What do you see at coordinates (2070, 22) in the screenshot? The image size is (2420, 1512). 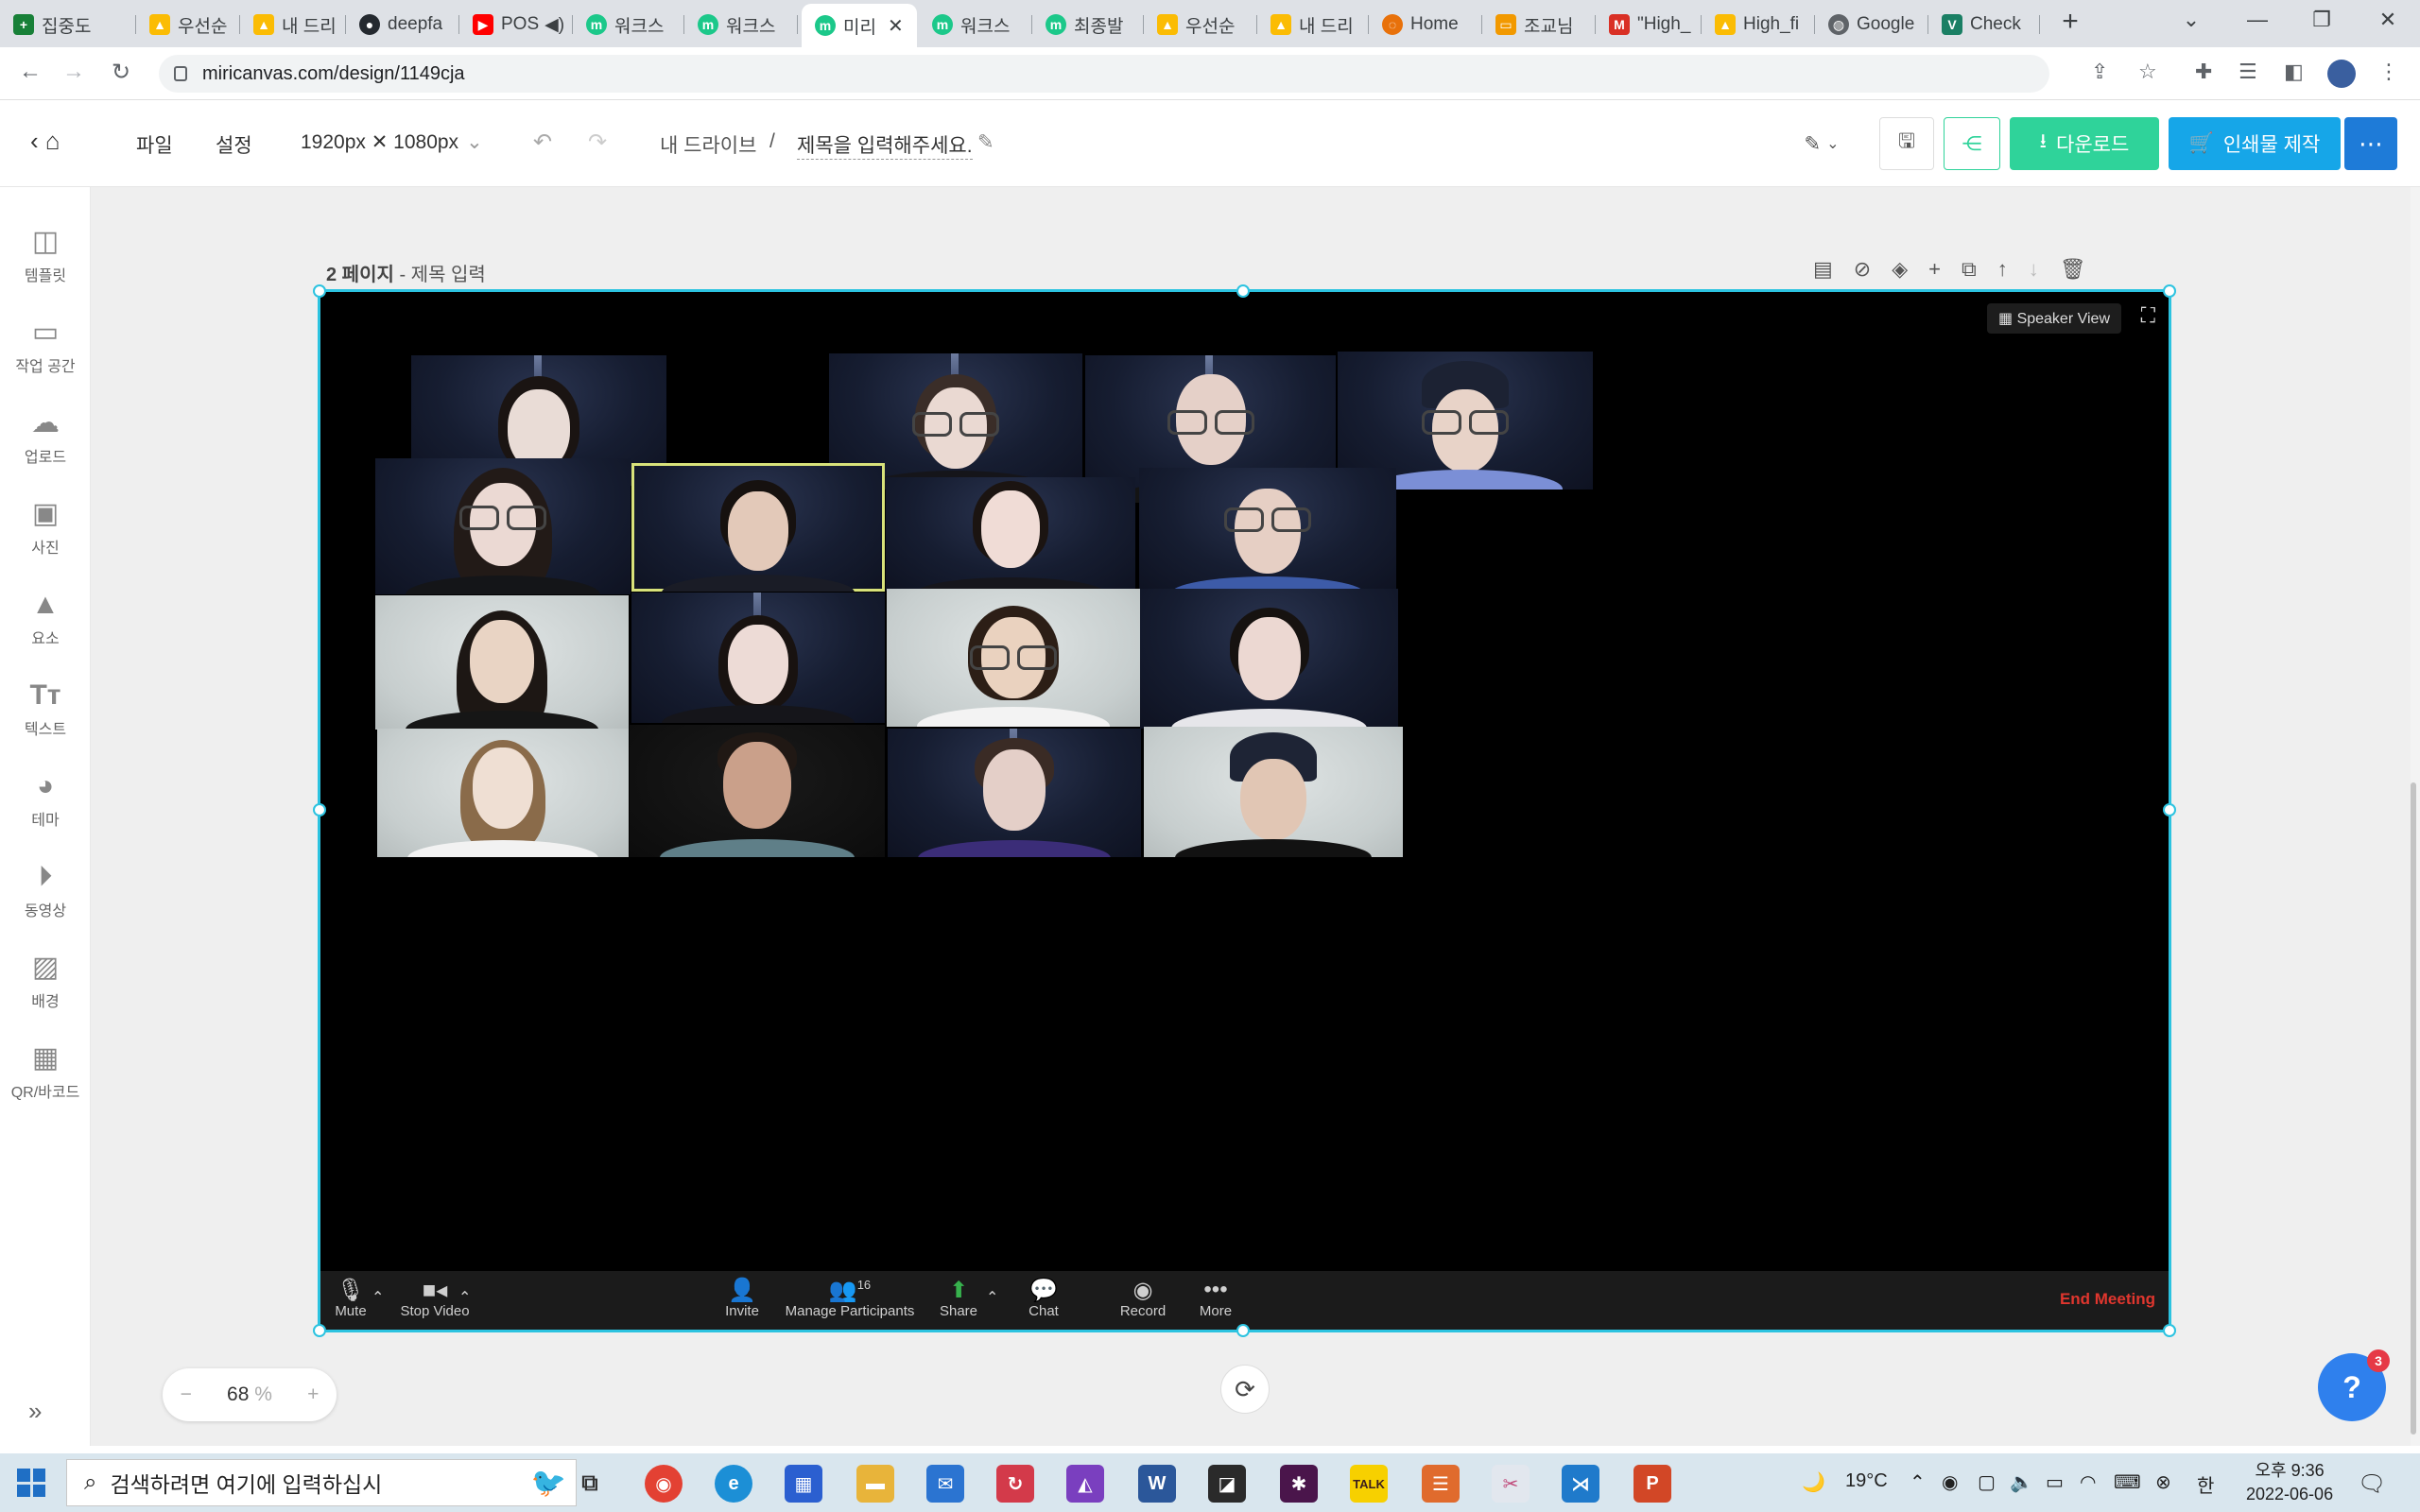 I see `new-tab-button: +` at bounding box center [2070, 22].